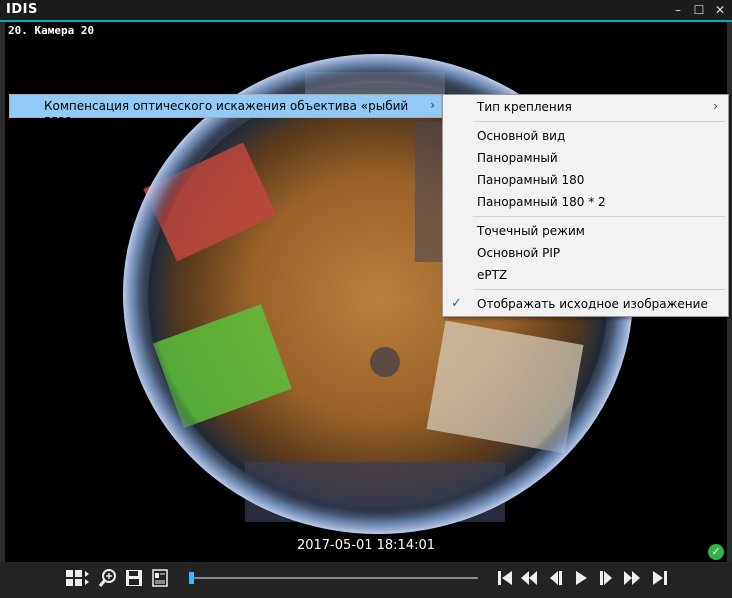  Describe the element at coordinates (74, 578) in the screenshot. I see `layout-grid-icon` at that location.